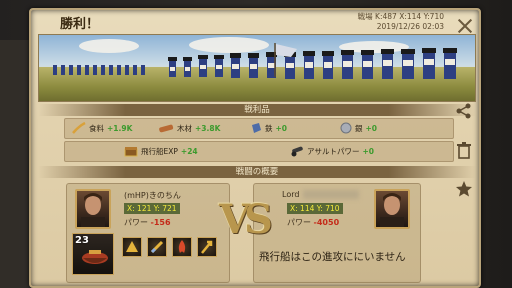 The width and height of the screenshot is (512, 288). I want to click on airship-slot: 23, so click(93, 254).